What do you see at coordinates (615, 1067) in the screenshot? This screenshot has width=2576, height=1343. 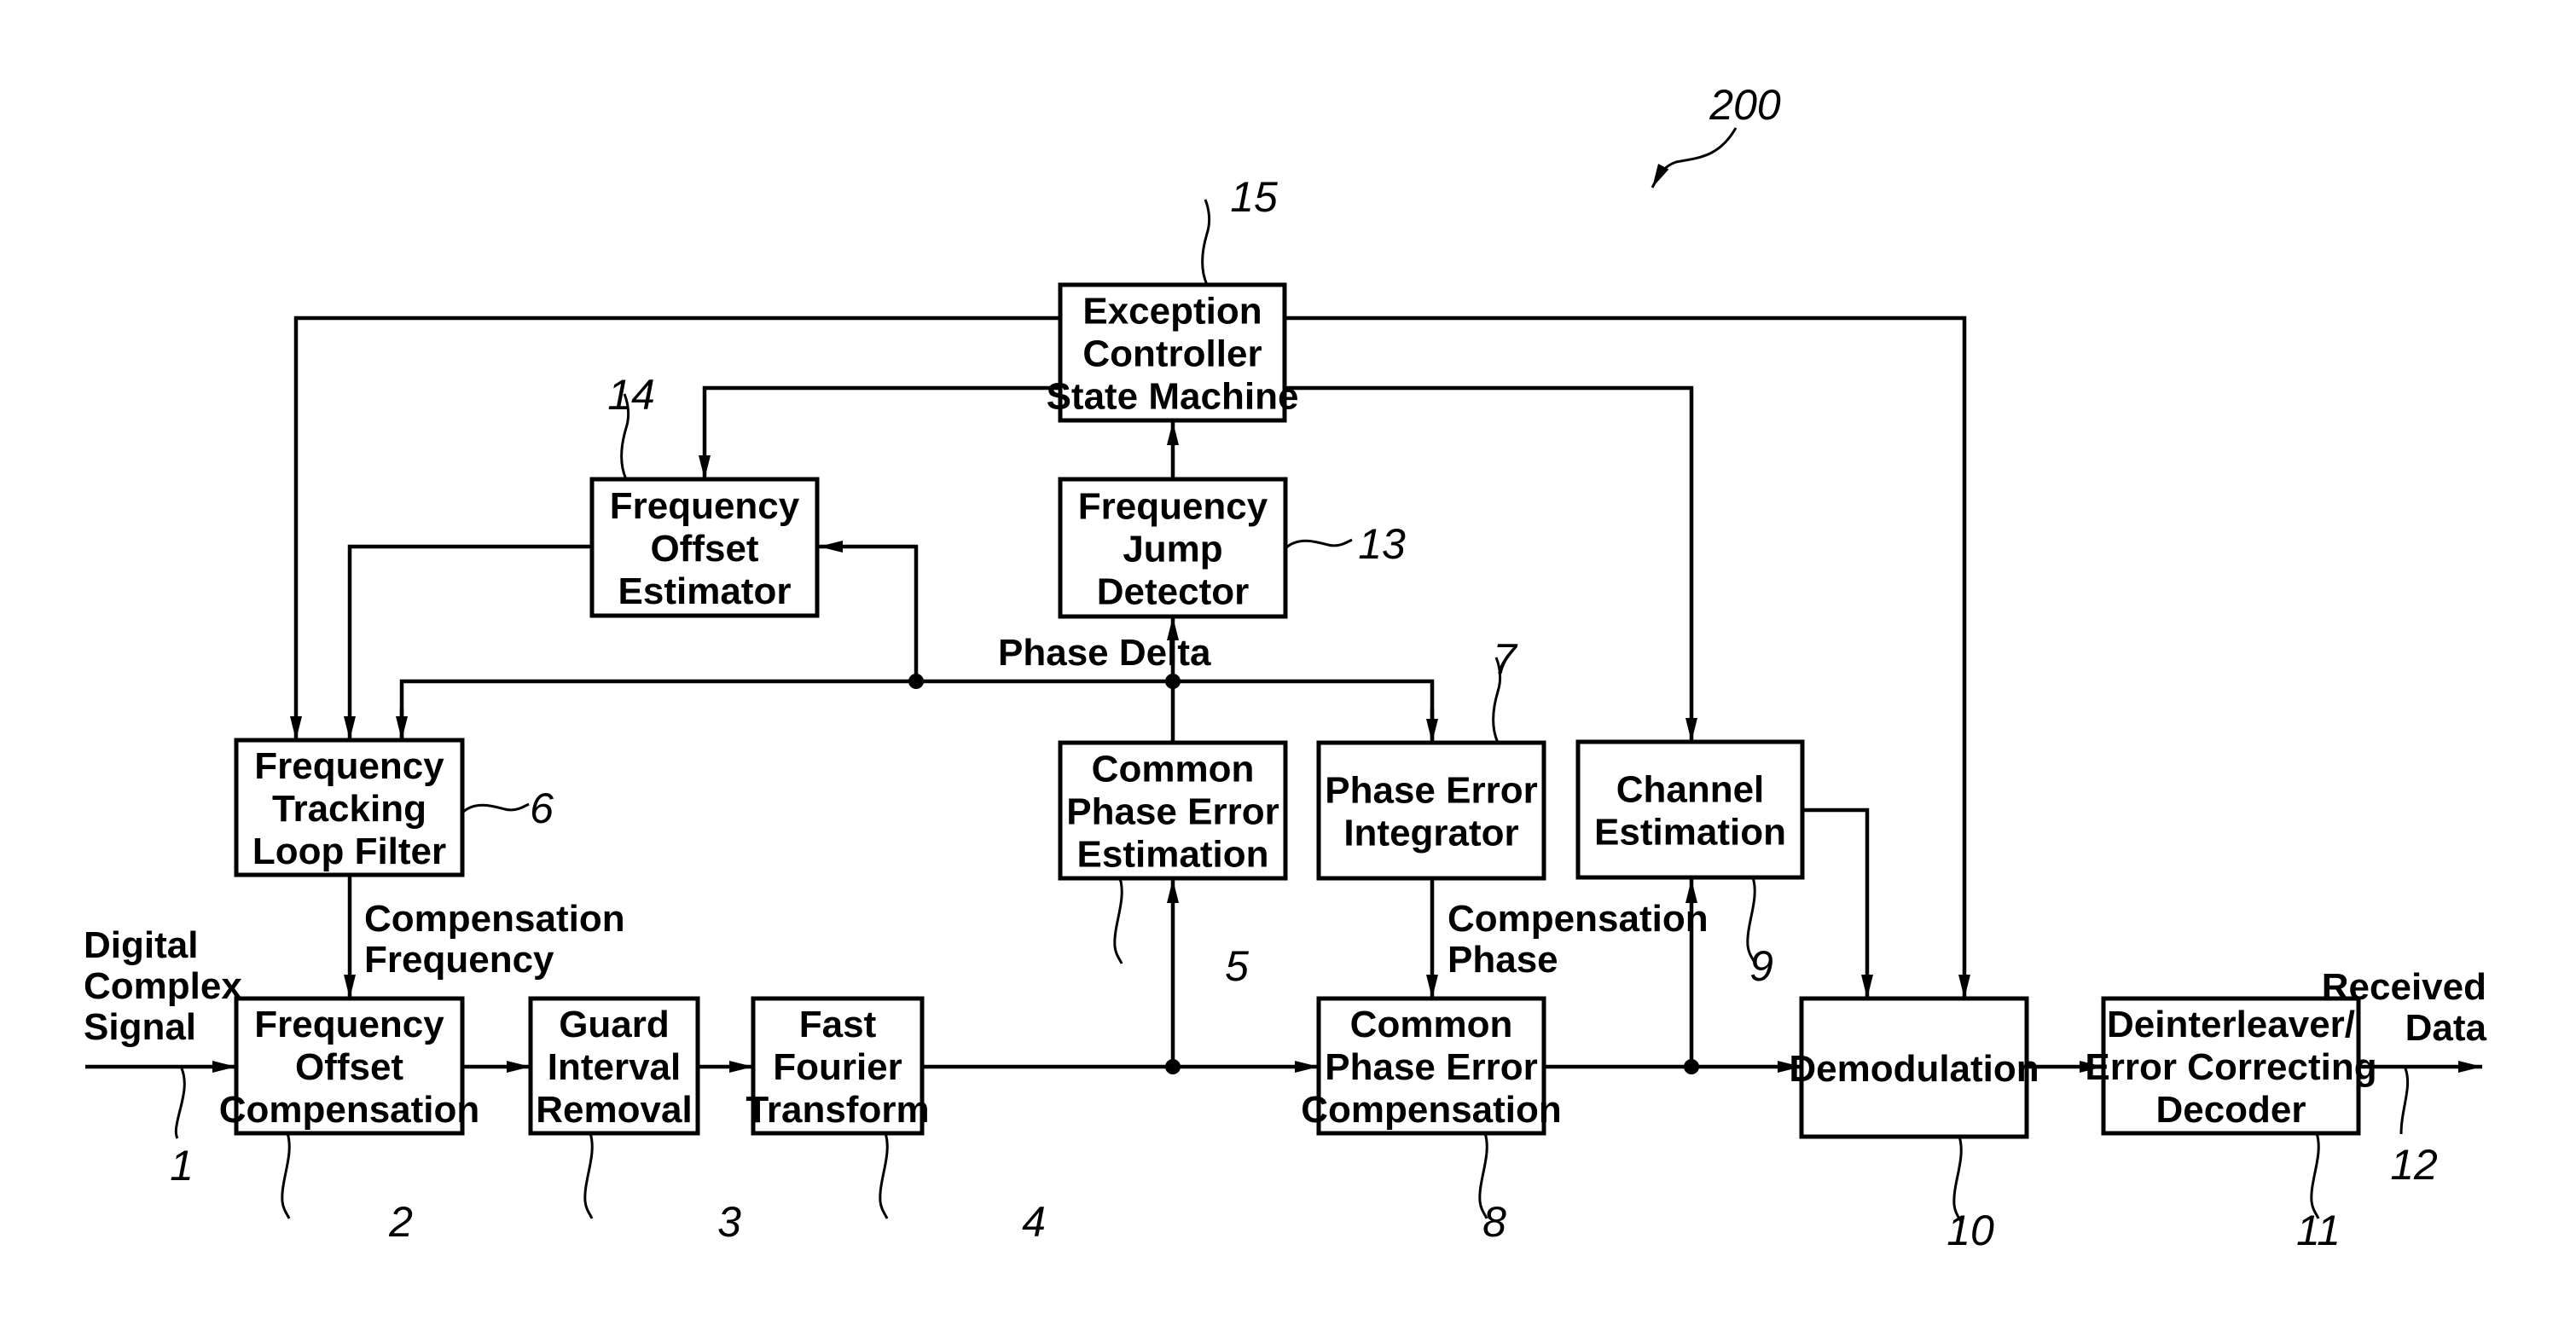 I see `block-label-line: Interval` at bounding box center [615, 1067].